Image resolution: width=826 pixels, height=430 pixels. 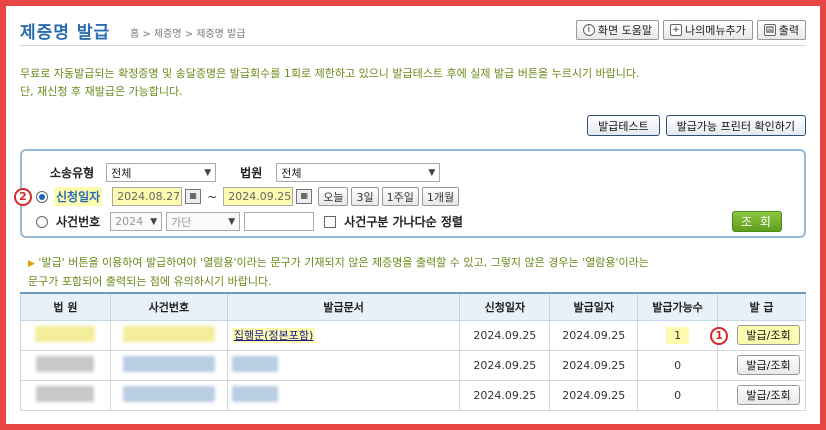 What do you see at coordinates (279, 221) in the screenshot?
I see `case-serial-input` at bounding box center [279, 221].